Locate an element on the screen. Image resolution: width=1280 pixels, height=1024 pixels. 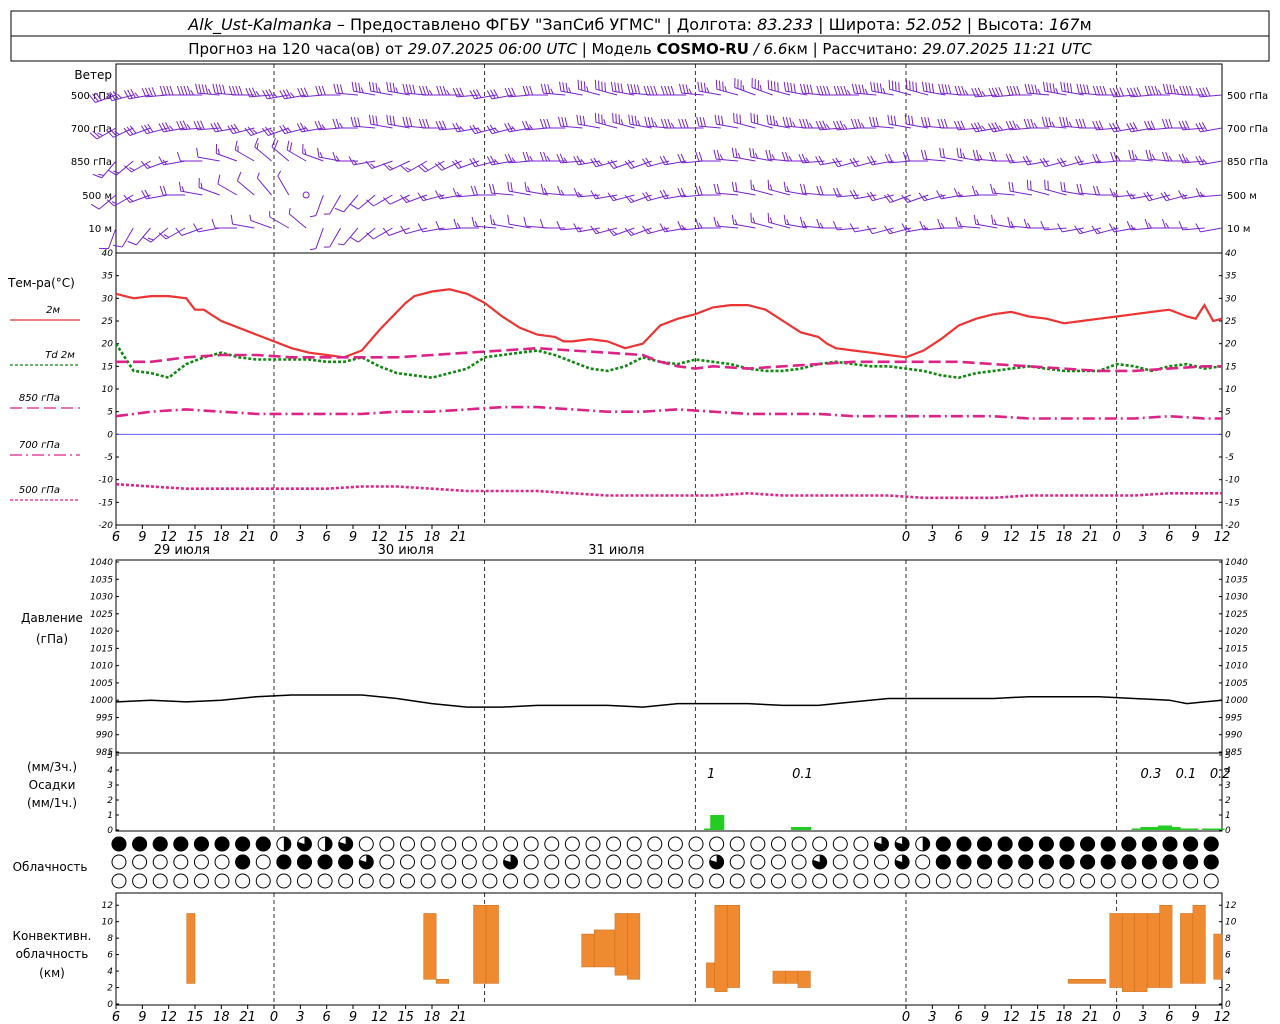
legend-label-t2m: 2м is located at coordinates (53, 310).